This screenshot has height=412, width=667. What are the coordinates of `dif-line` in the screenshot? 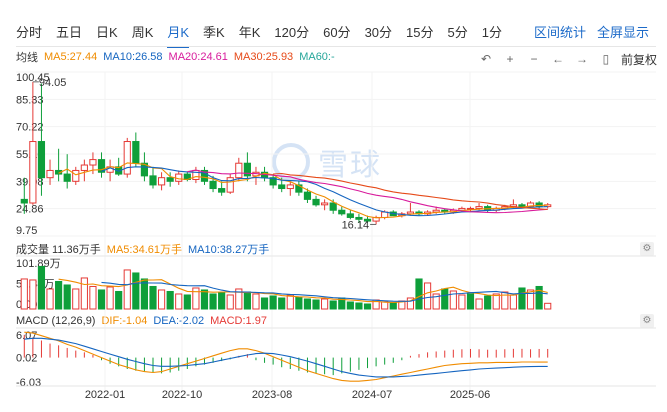 It's located at (286, 356).